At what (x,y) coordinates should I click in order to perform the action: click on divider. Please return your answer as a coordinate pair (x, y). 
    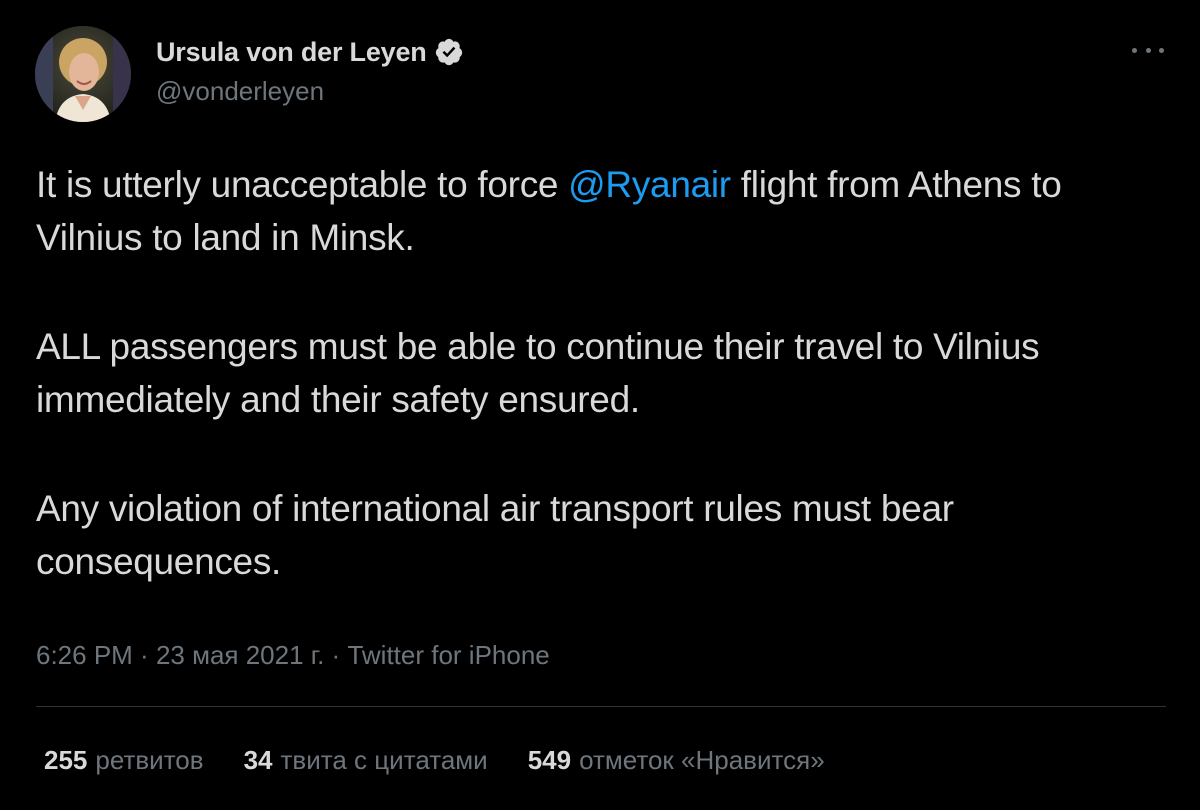
    Looking at the image, I should click on (601, 706).